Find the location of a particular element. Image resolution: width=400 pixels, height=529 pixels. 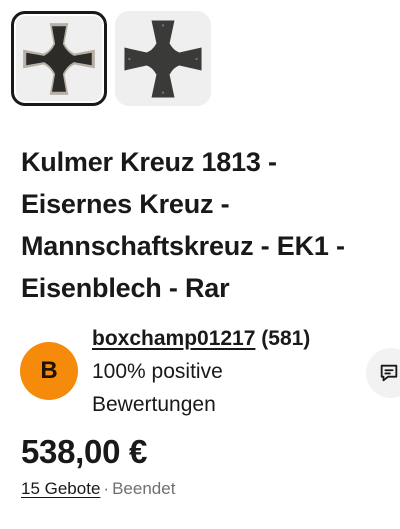

image-gallery is located at coordinates (111, 58).